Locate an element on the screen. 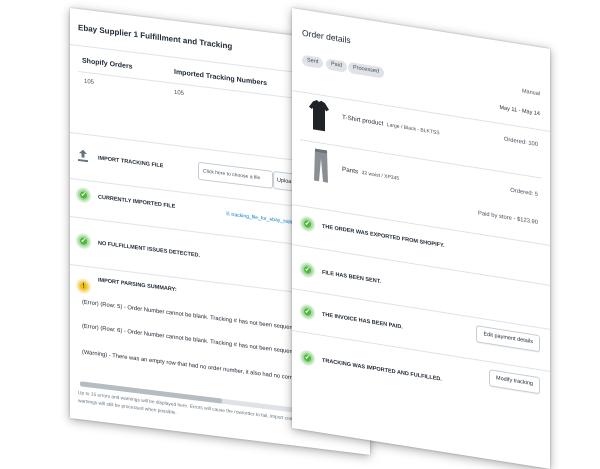 Image resolution: width=600 pixels, height=469 pixels. tracking-numbers-count: 105 is located at coordinates (179, 93).